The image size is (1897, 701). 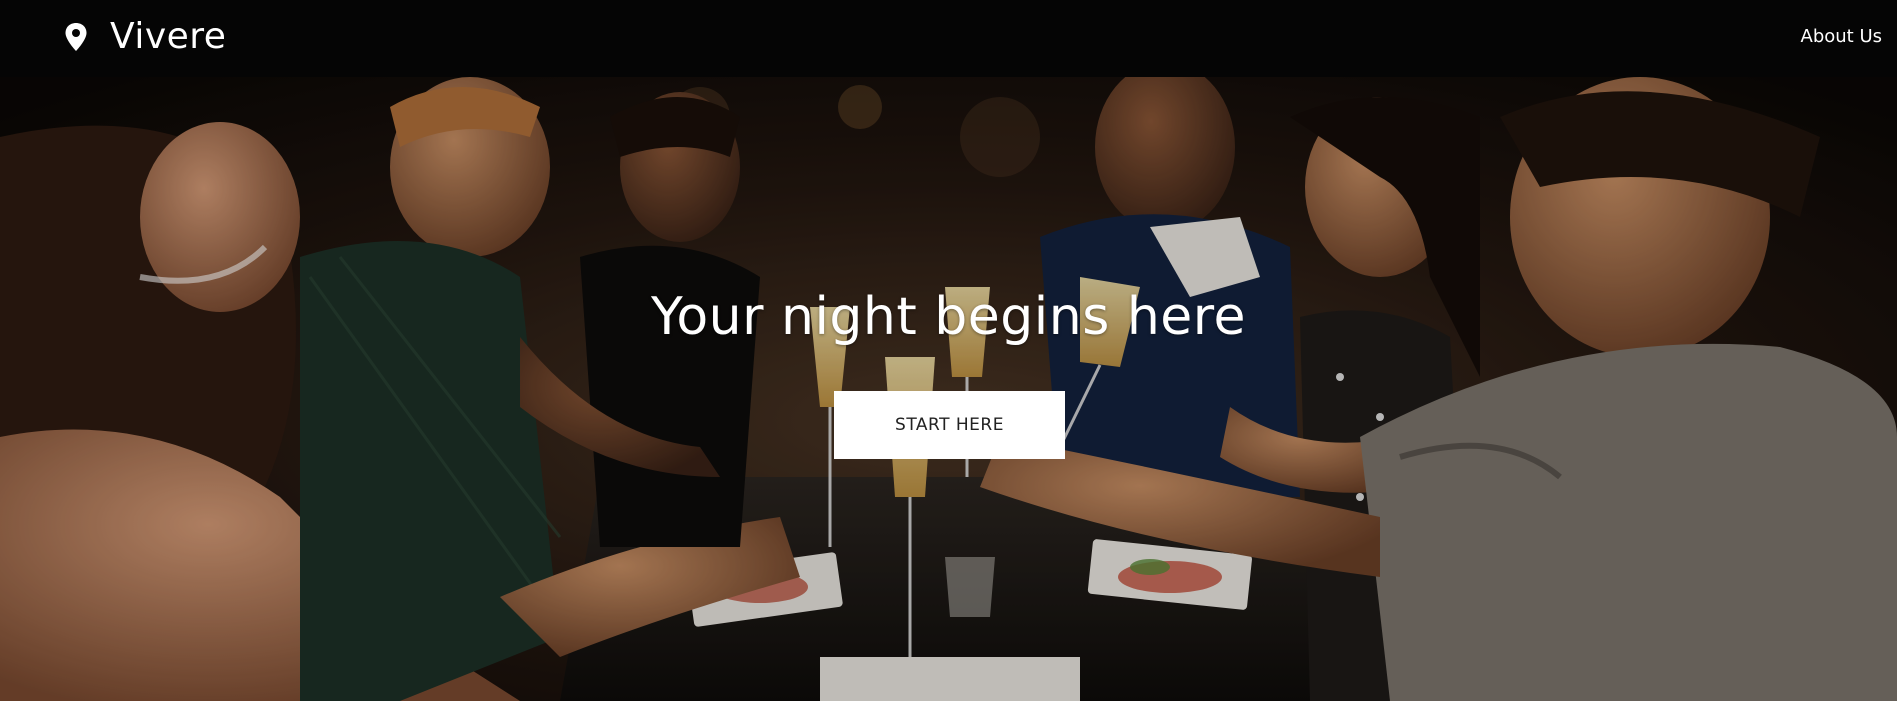 What do you see at coordinates (168, 36) in the screenshot?
I see `brand-name: Vivere` at bounding box center [168, 36].